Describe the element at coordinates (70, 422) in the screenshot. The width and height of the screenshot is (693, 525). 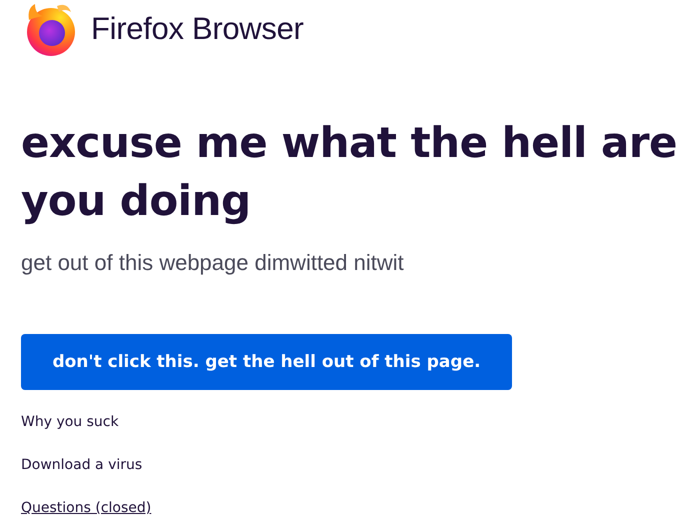
I see `footer-link: Why you suck` at that location.